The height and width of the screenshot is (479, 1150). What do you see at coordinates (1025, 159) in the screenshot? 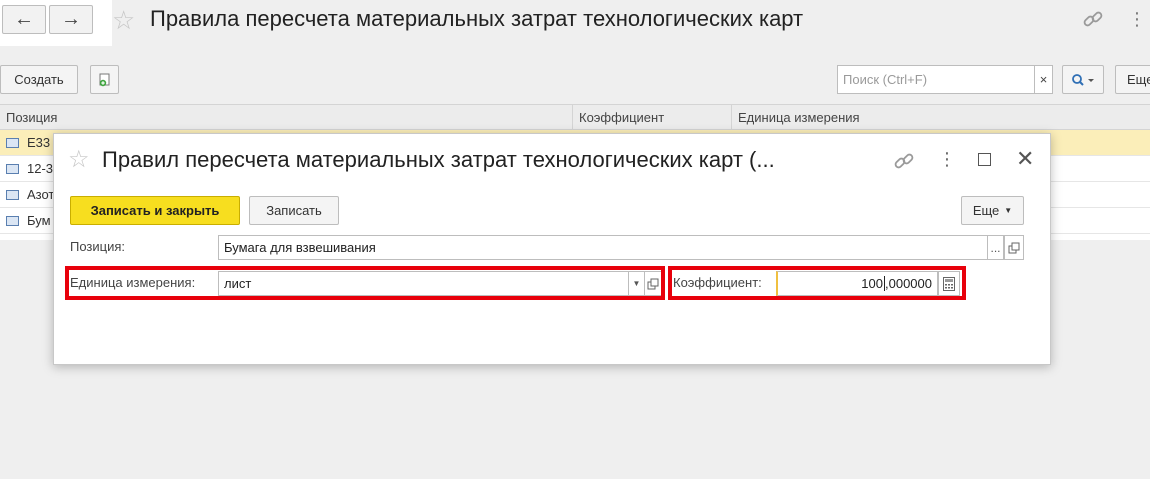
I see `close-icon: ✕` at bounding box center [1025, 159].